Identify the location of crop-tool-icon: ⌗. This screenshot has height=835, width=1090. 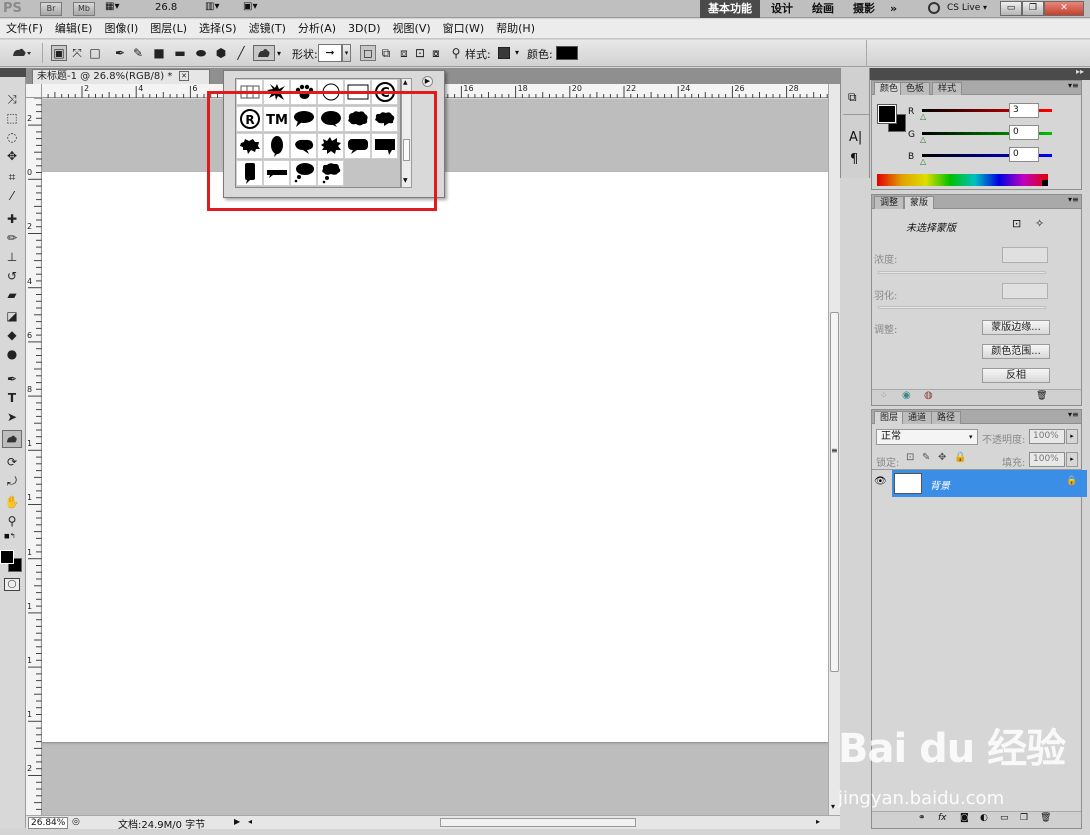
(12, 177).